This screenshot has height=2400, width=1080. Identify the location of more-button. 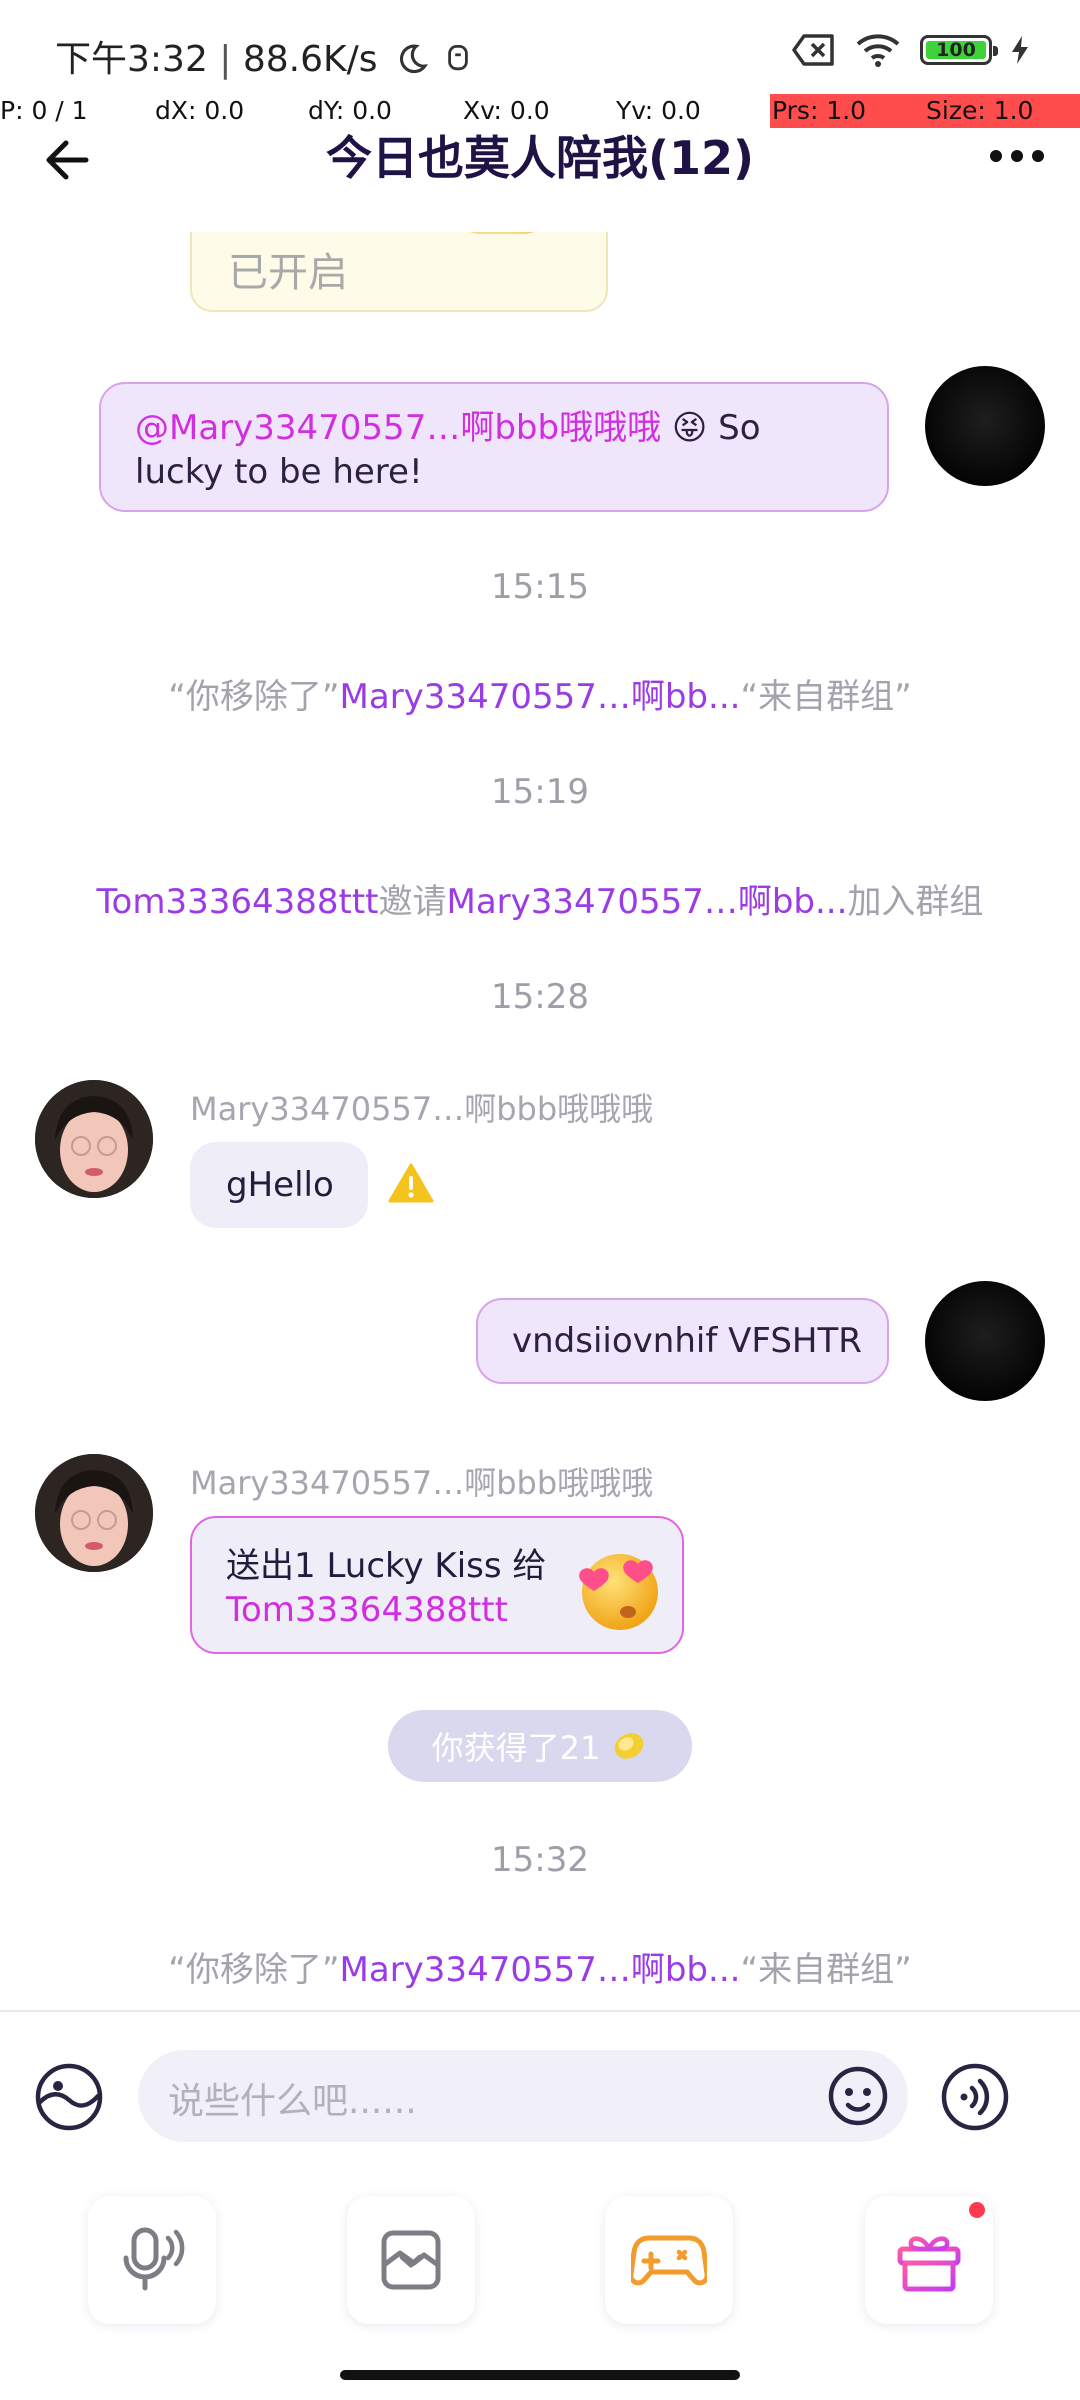
(1017, 156).